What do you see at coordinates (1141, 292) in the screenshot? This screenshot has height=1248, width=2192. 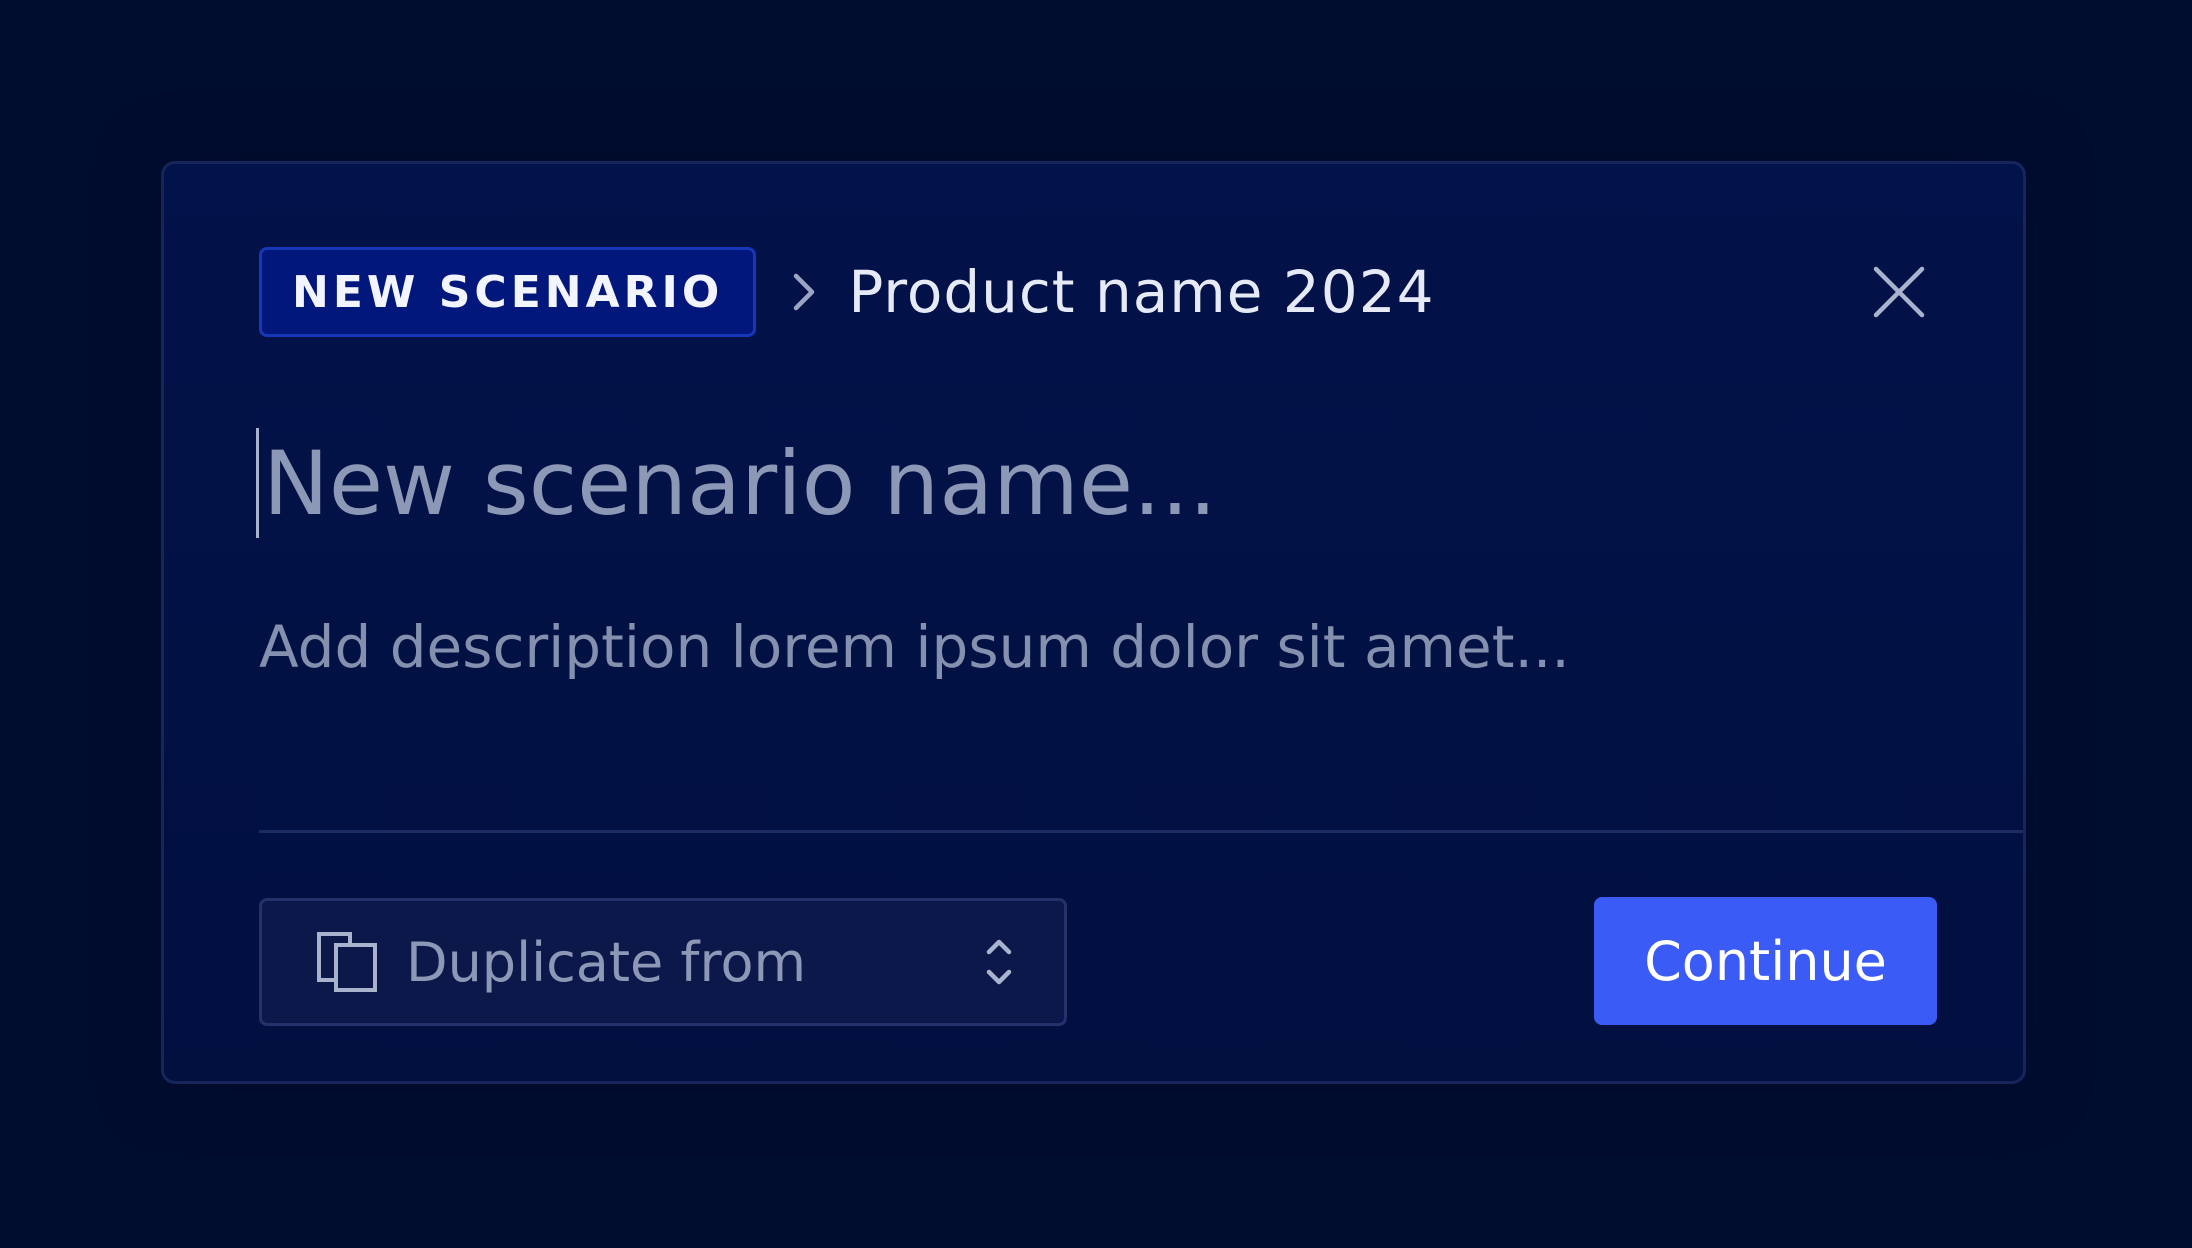 I see `breadcrumb-product-name: Product name 2024` at bounding box center [1141, 292].